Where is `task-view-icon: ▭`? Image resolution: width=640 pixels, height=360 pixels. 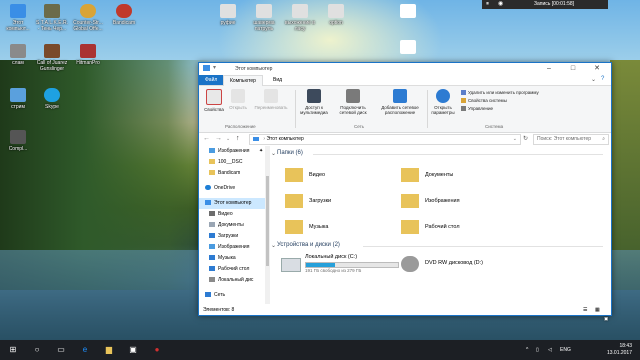 task-view-icon: ▭ is located at coordinates (61, 350).